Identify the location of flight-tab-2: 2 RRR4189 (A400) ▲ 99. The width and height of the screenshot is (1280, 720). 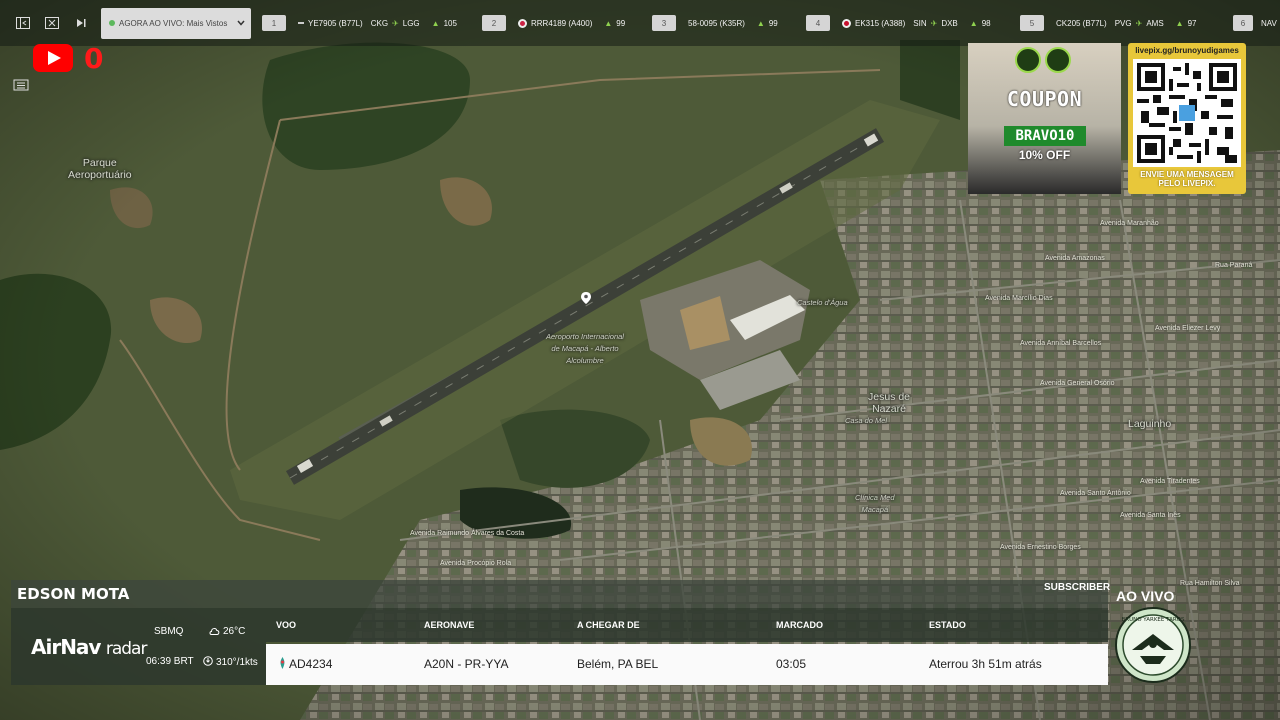
(553, 23).